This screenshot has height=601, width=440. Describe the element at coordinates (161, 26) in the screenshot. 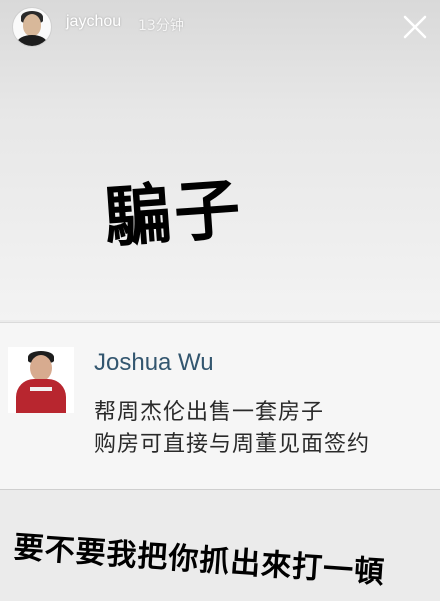

I see `post-timestamp: 13分钟` at that location.